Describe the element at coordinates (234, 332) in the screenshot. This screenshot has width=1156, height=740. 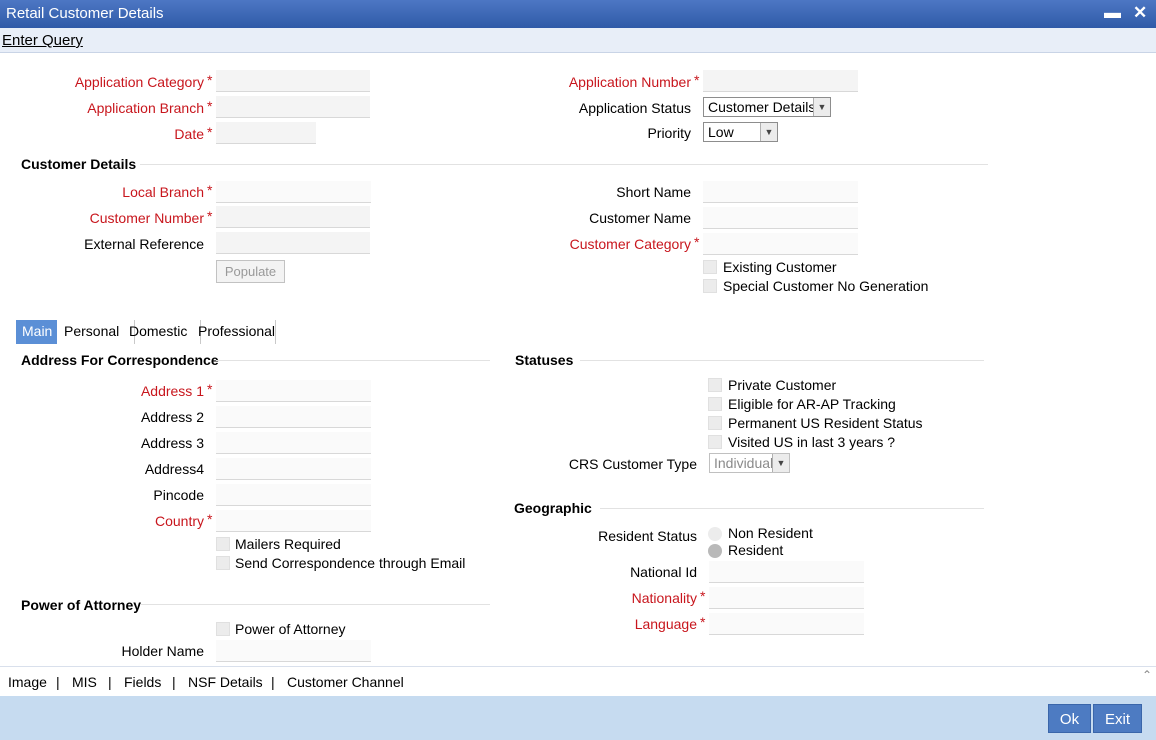
I see `tab-professional: Professional` at that location.